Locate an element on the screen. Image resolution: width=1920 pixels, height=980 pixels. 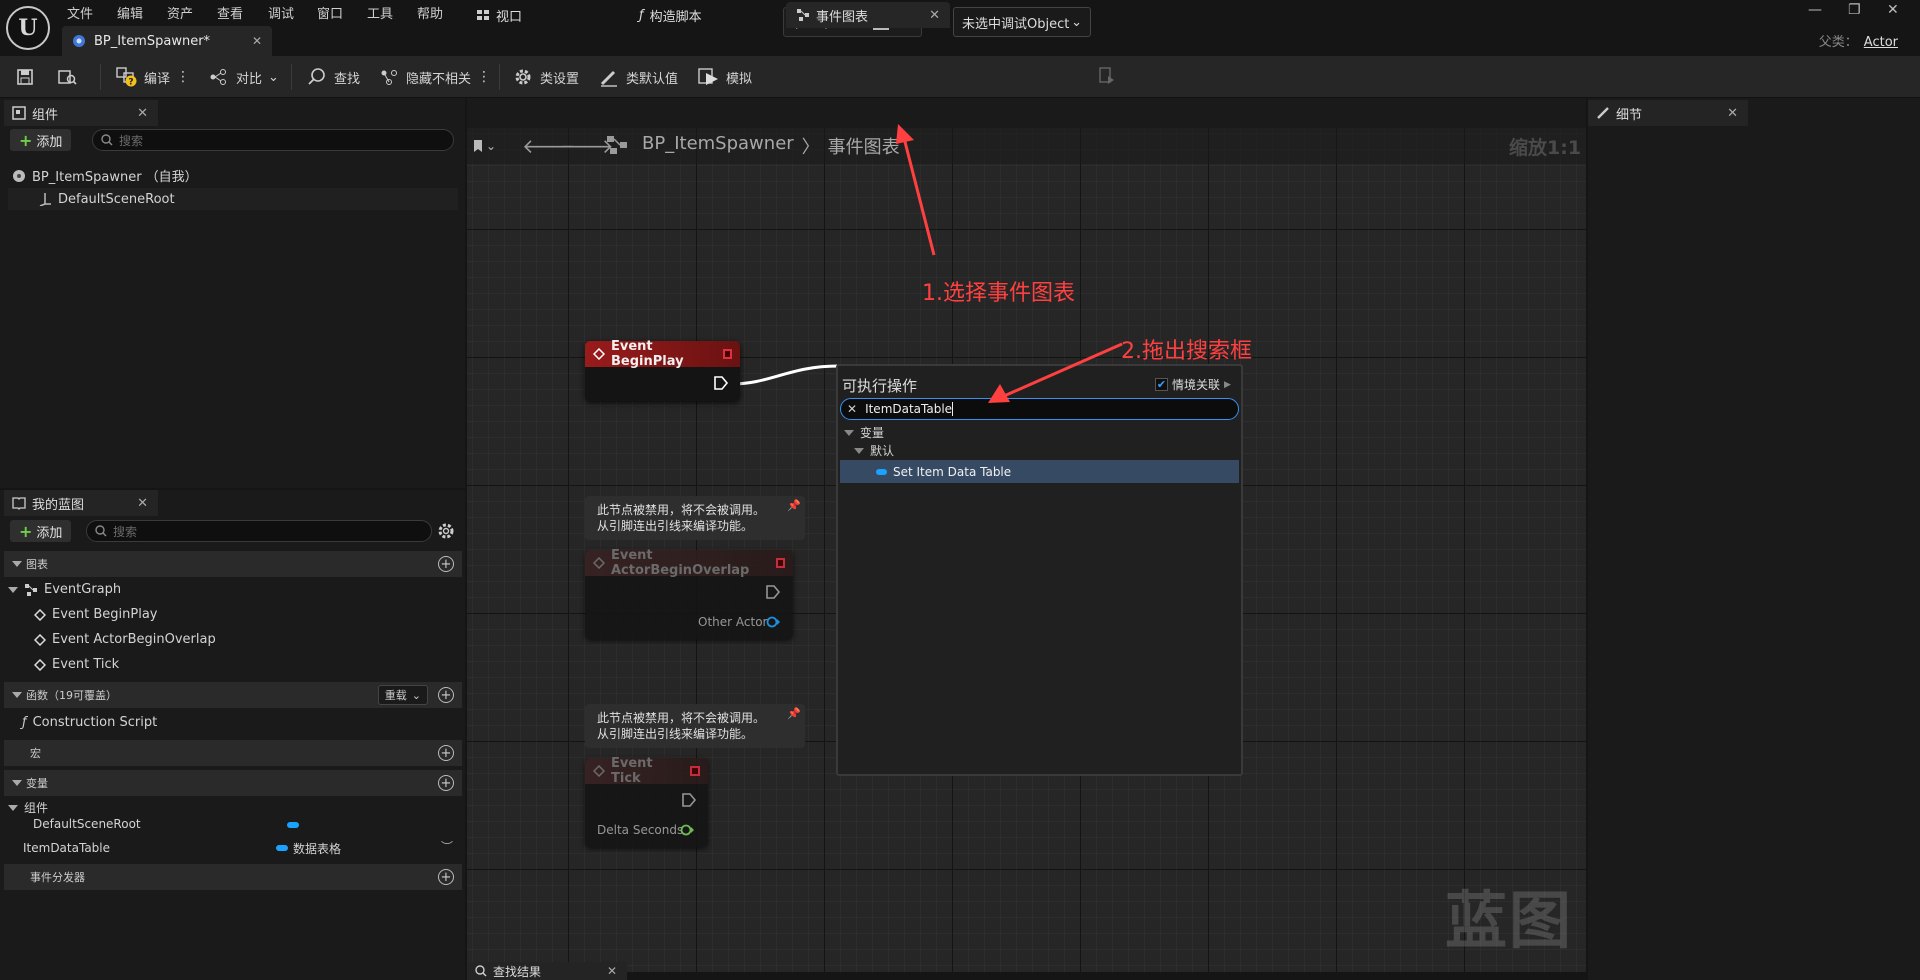
simulate-button: 模拟 is located at coordinates (725, 77).